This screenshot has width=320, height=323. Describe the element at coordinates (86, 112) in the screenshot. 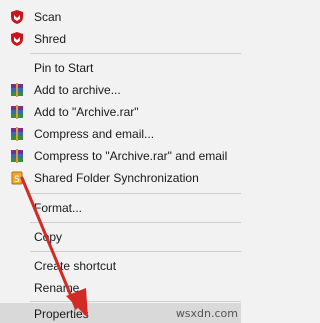

I see `menu-item-label: Add to "Archive.rar"` at that location.